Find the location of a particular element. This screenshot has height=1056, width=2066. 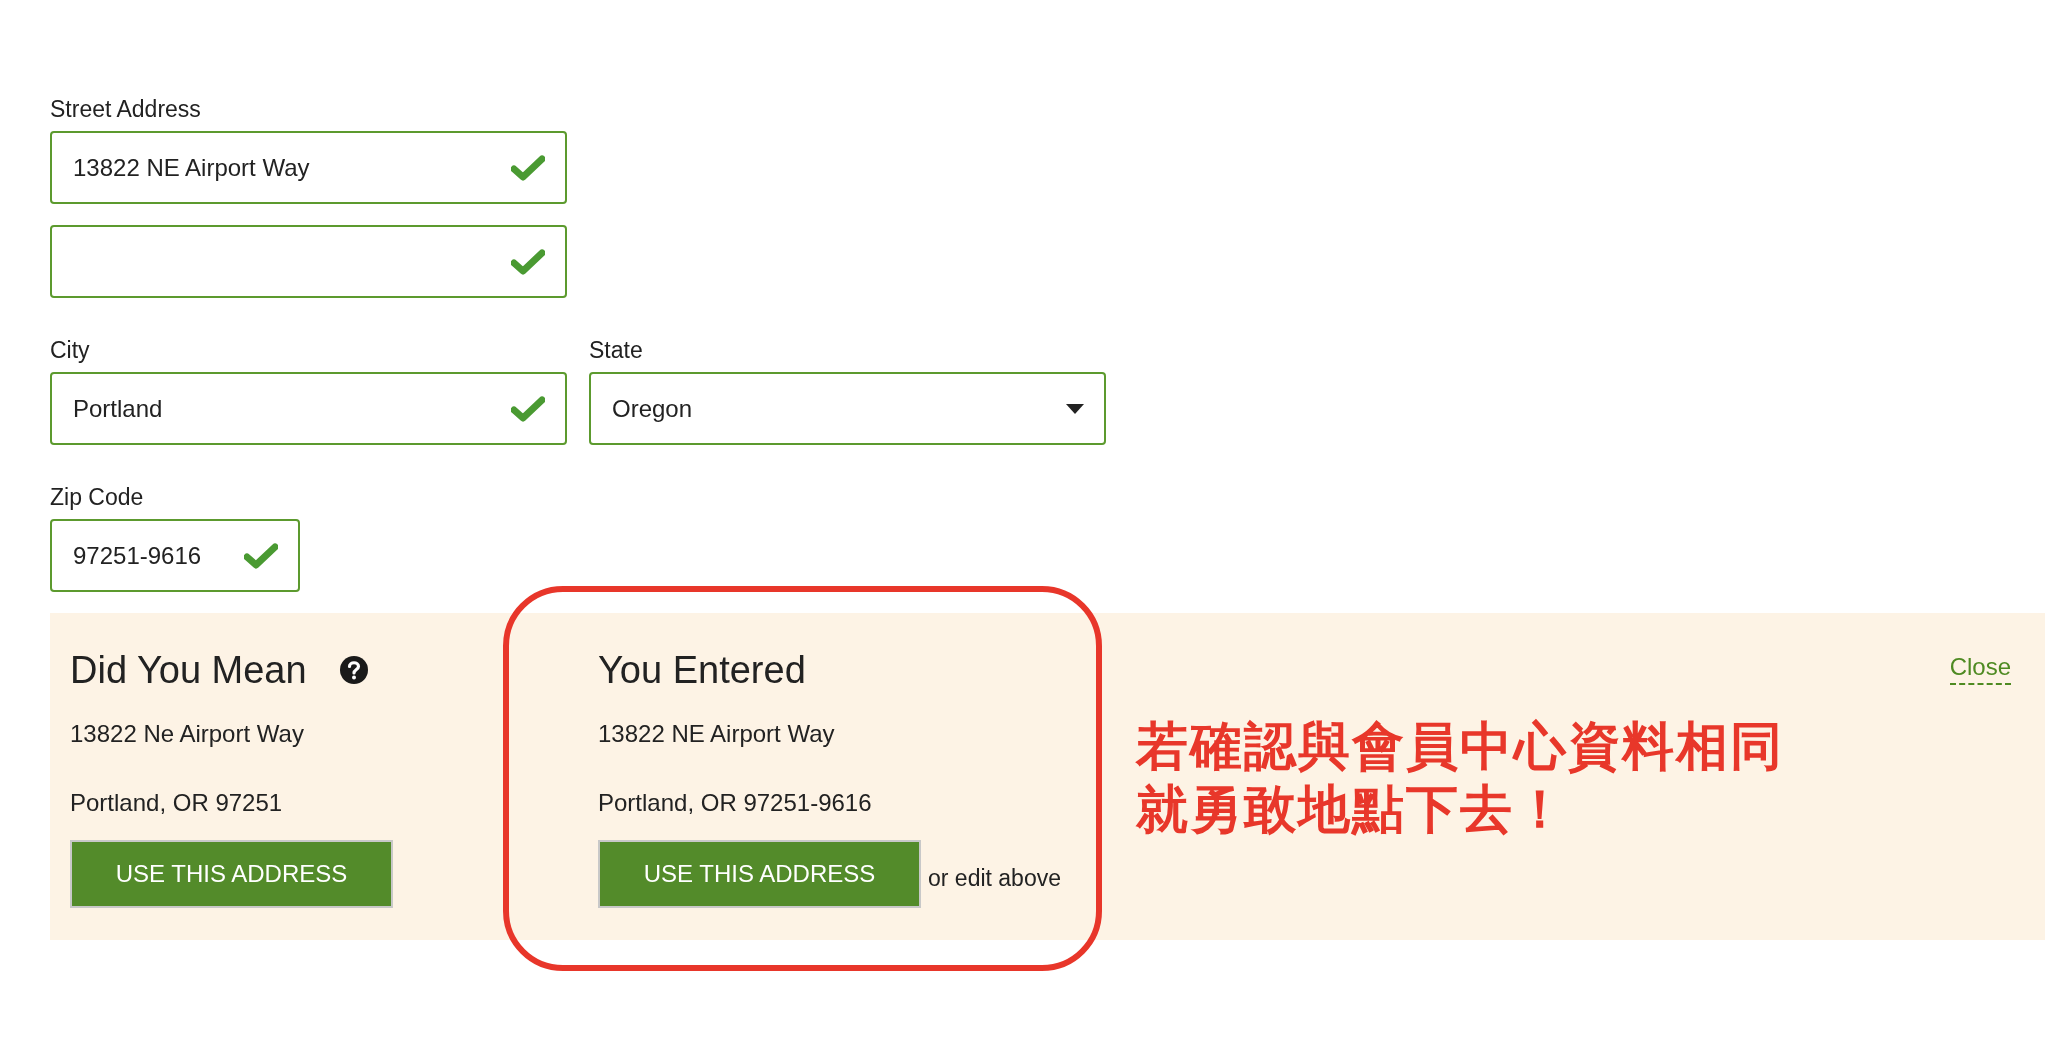

address-line: Portland, OR 97251 is located at coordinates (177, 803).